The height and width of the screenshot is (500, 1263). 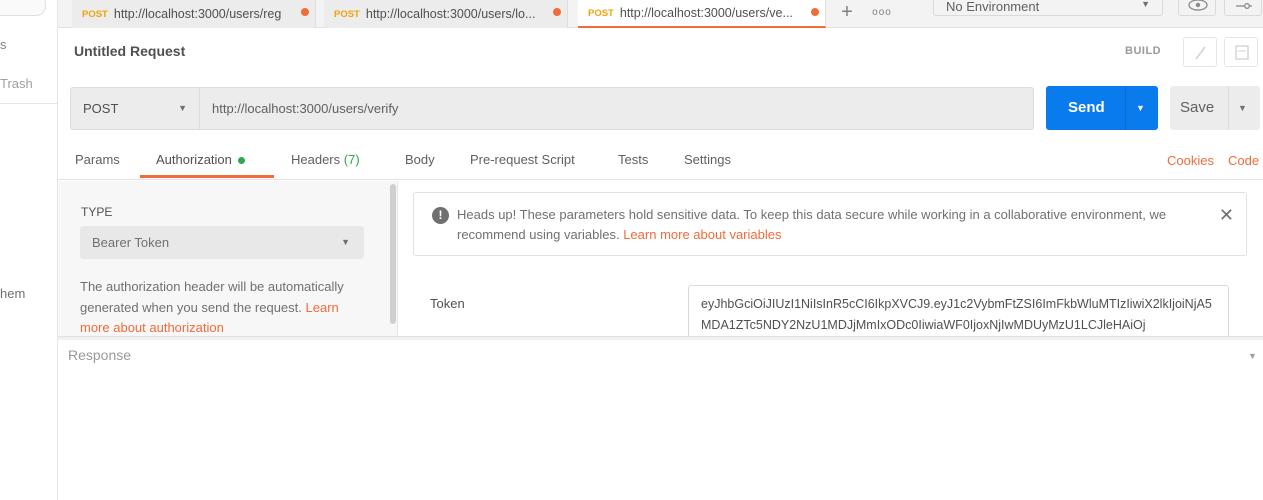 I want to click on auth-type-select: Bearer Token ▼, so click(x=222, y=242).